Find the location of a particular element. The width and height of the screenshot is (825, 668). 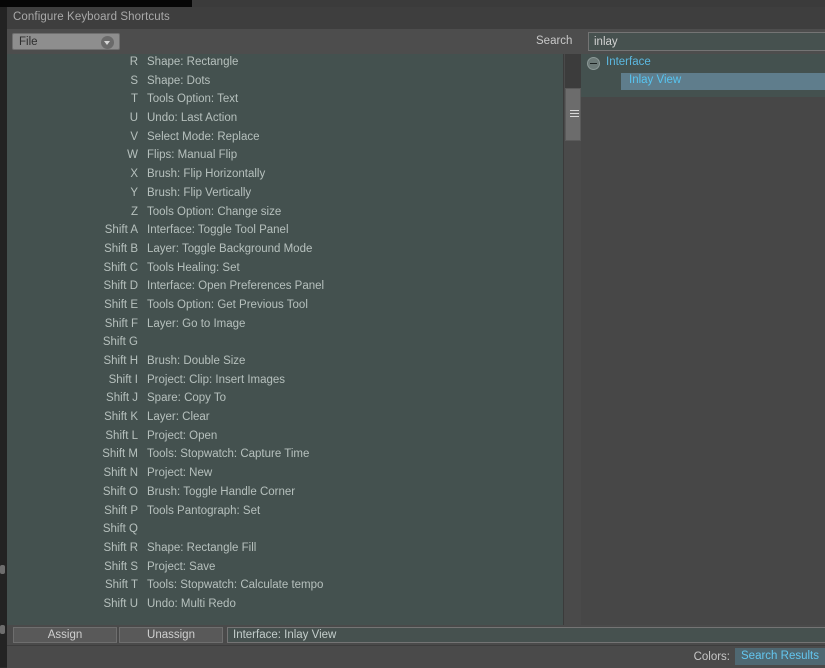

shortcut-row: Shift H Brush: Double Size is located at coordinates (285, 362).